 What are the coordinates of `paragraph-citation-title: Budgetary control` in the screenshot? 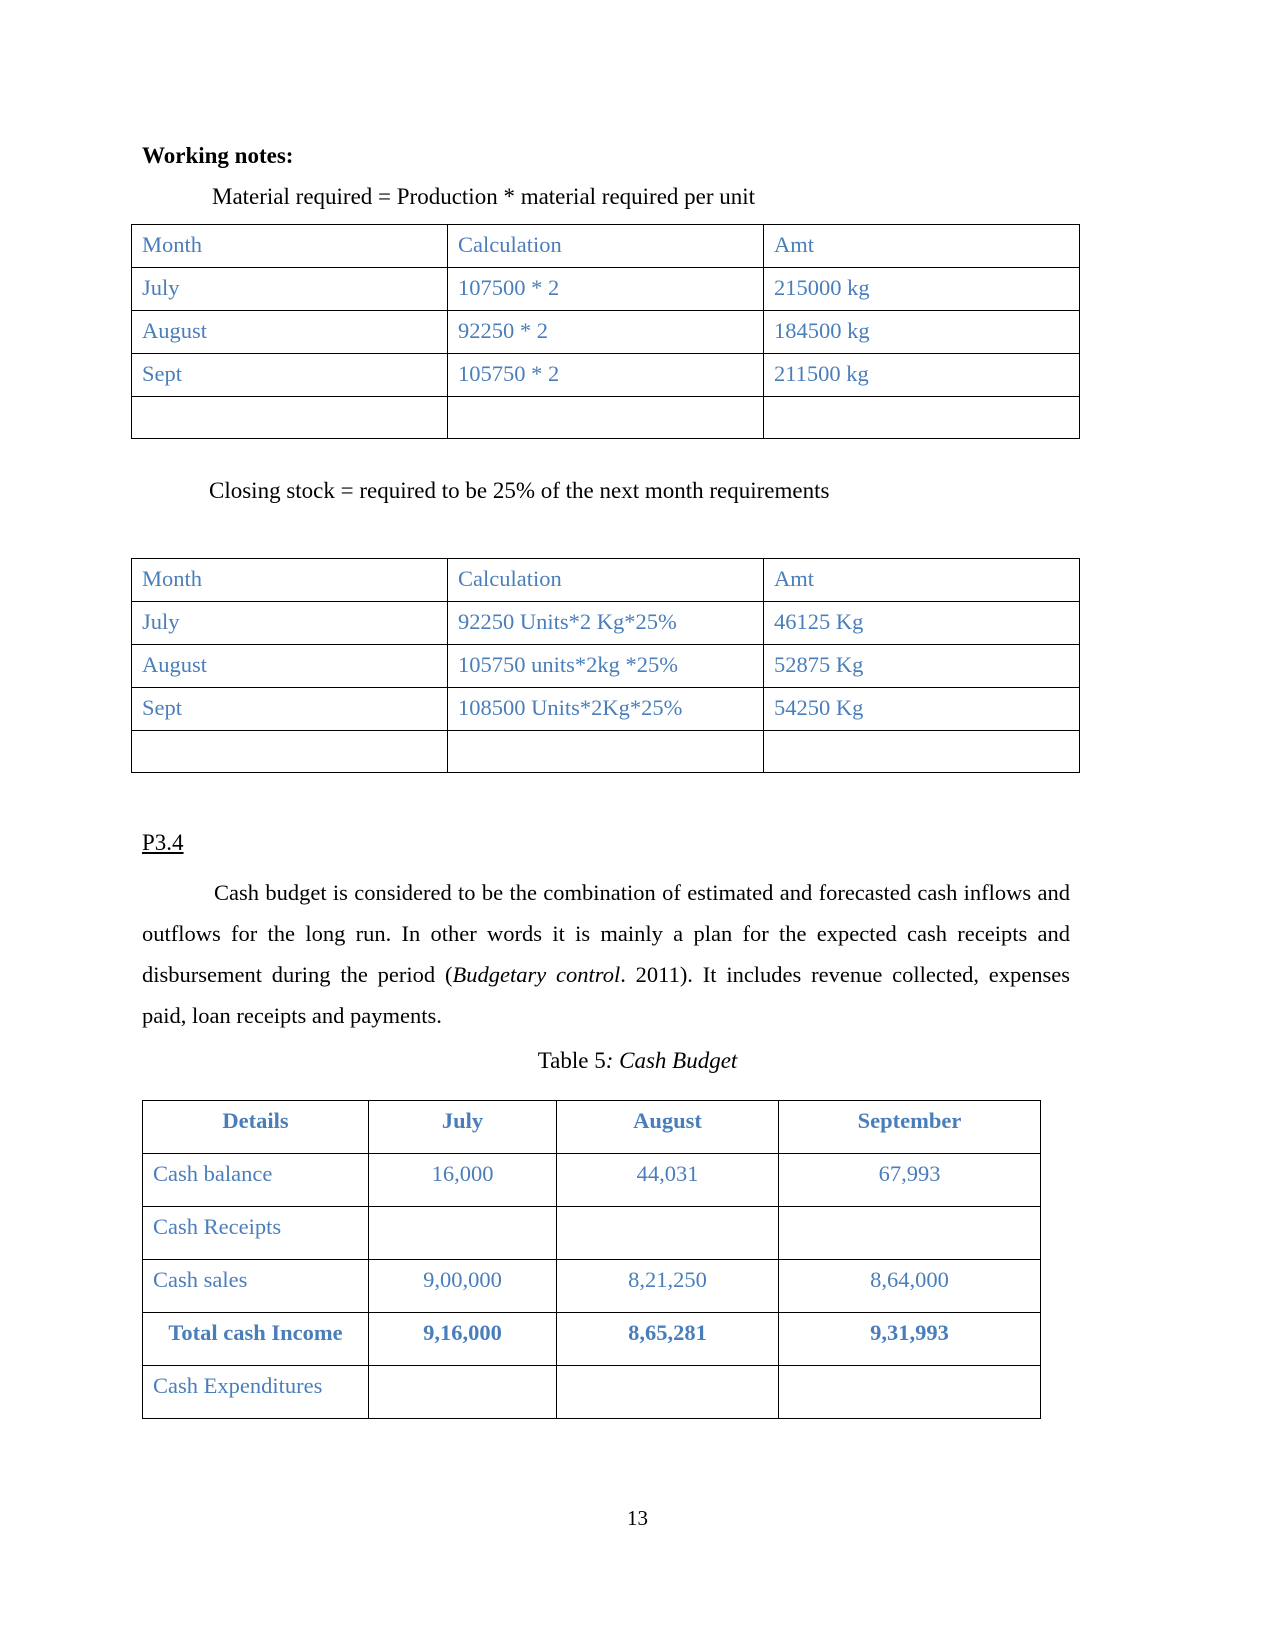 It's located at (536, 974).